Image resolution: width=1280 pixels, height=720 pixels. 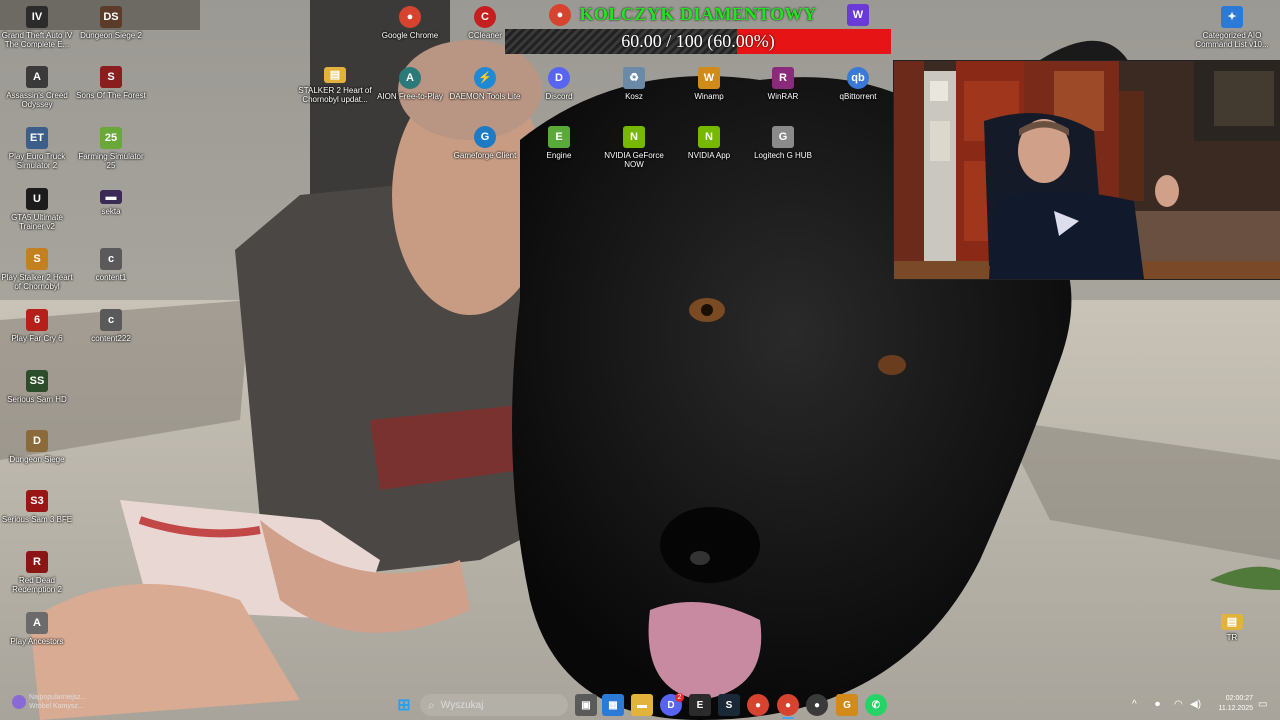 What do you see at coordinates (847, 705) in the screenshot?
I see `taskbar-app-guild: G` at bounding box center [847, 705].